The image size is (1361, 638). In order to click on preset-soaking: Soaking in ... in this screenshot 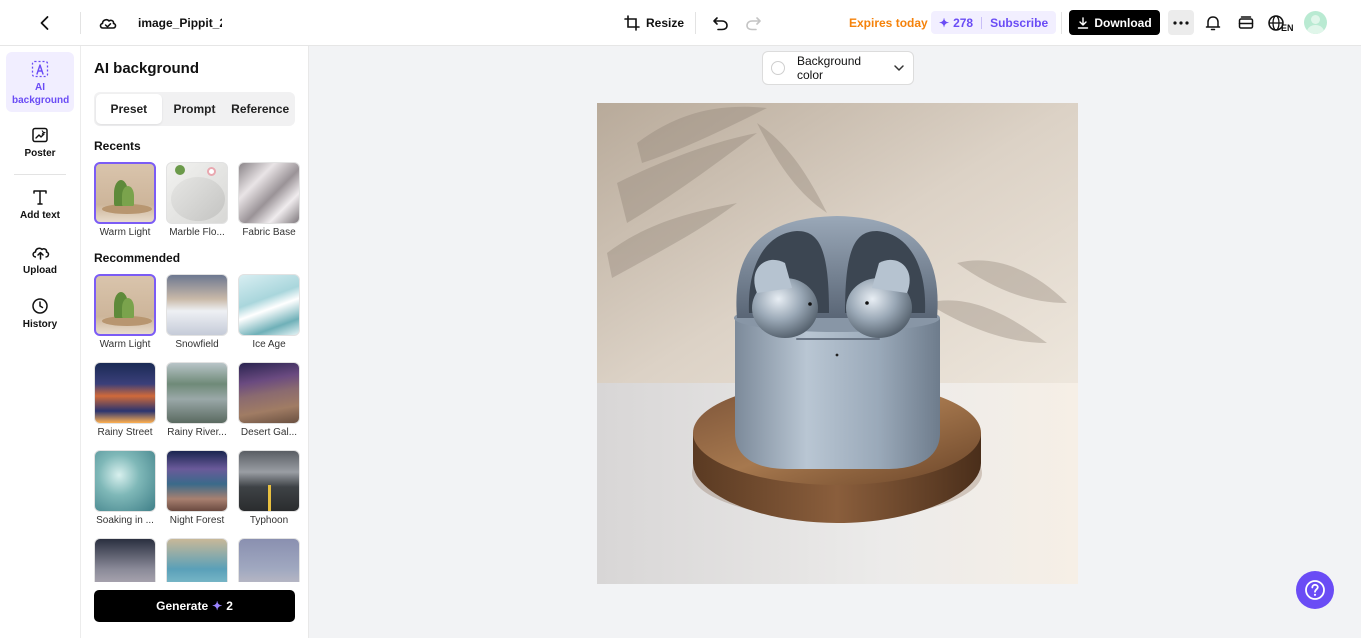, I will do `click(125, 488)`.